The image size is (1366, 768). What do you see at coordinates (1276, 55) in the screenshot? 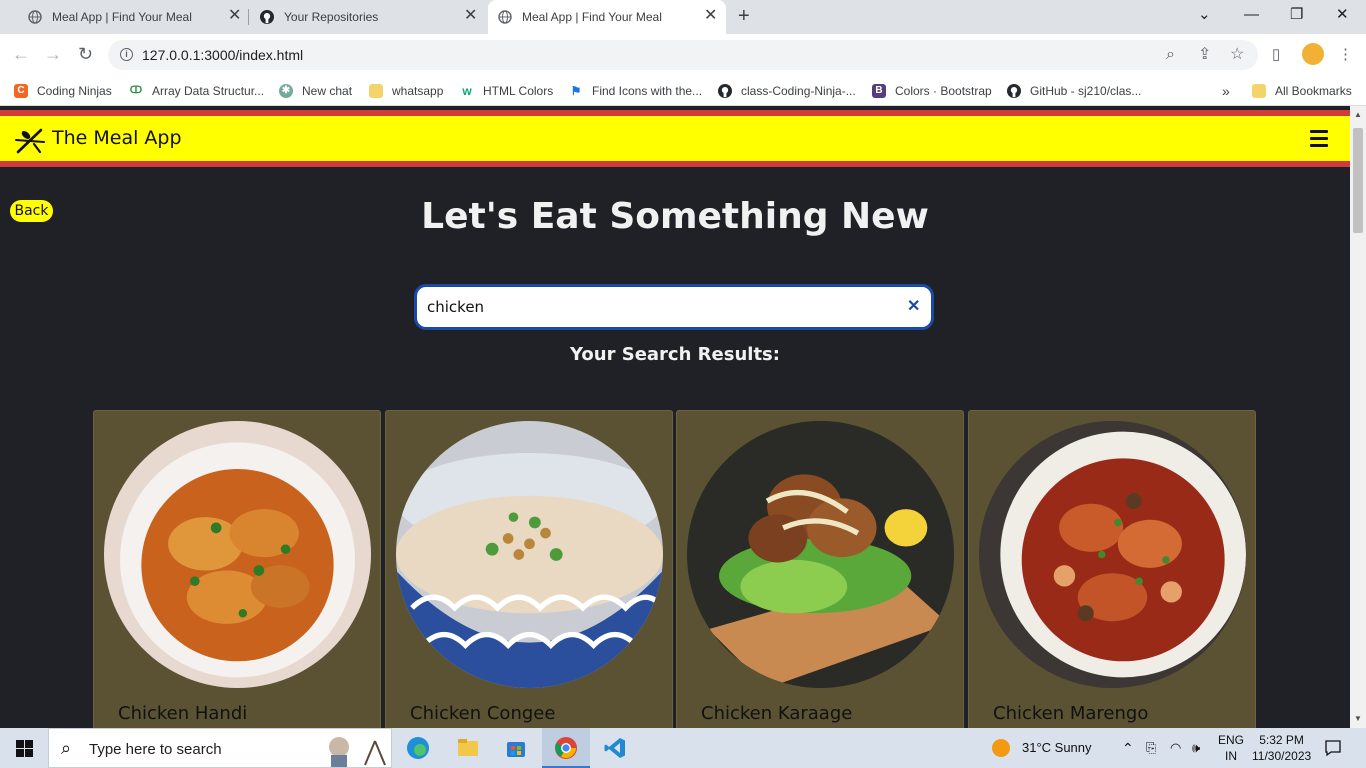
I see `side-panel-icon: ▯` at bounding box center [1276, 55].